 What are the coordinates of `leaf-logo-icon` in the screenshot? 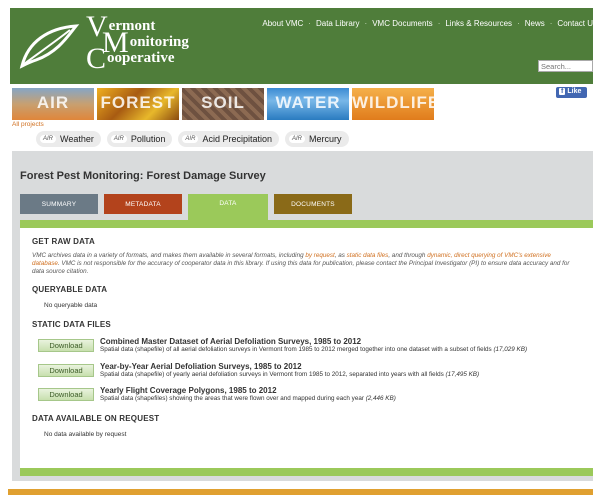 It's located at (49, 47).